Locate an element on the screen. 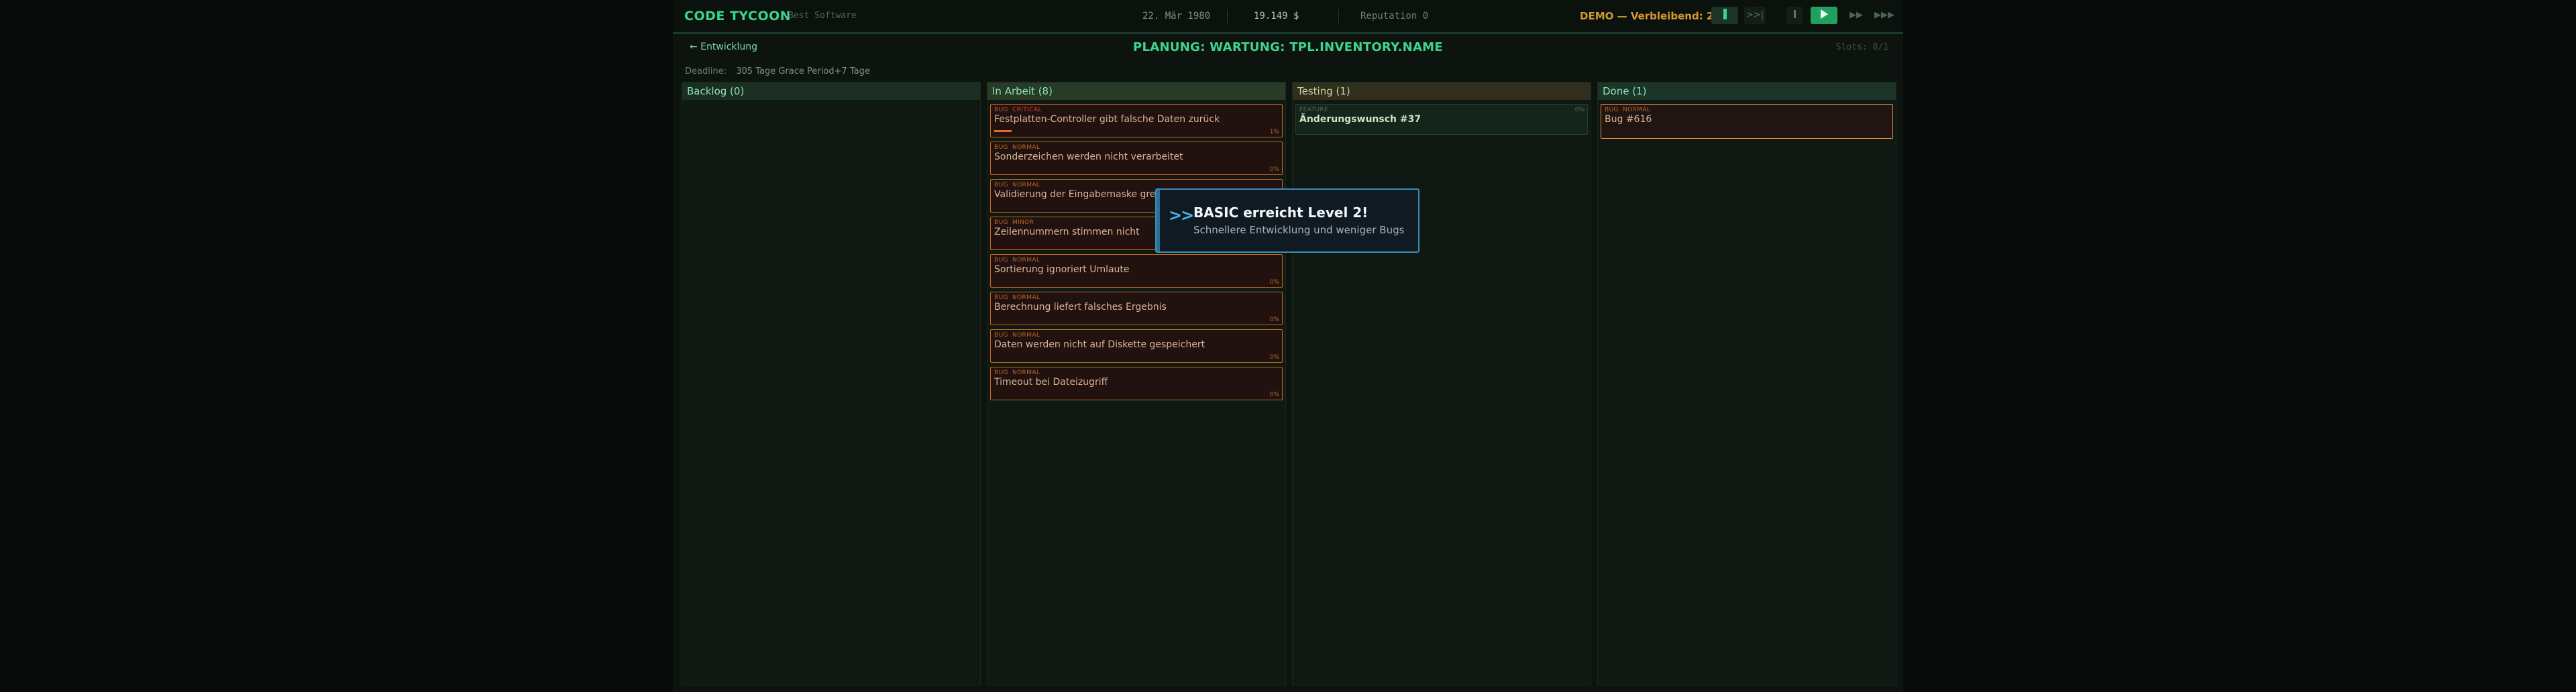 The height and width of the screenshot is (692, 2576). card-tag: BUG CRITICAL is located at coordinates (1018, 110).